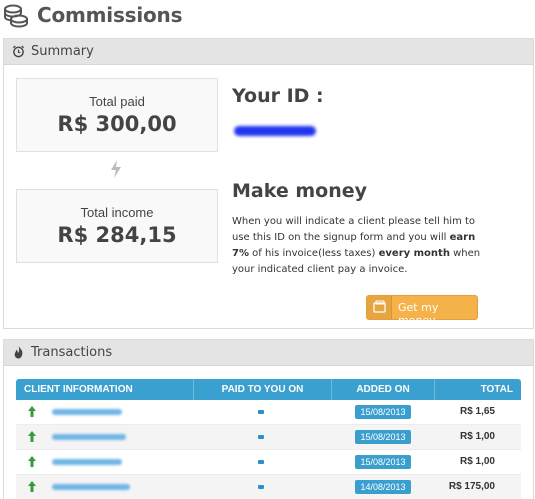 Image resolution: width=535 pixels, height=499 pixels. I want to click on table-row: - 14/08/2013 R$ 175,00, so click(268, 487).